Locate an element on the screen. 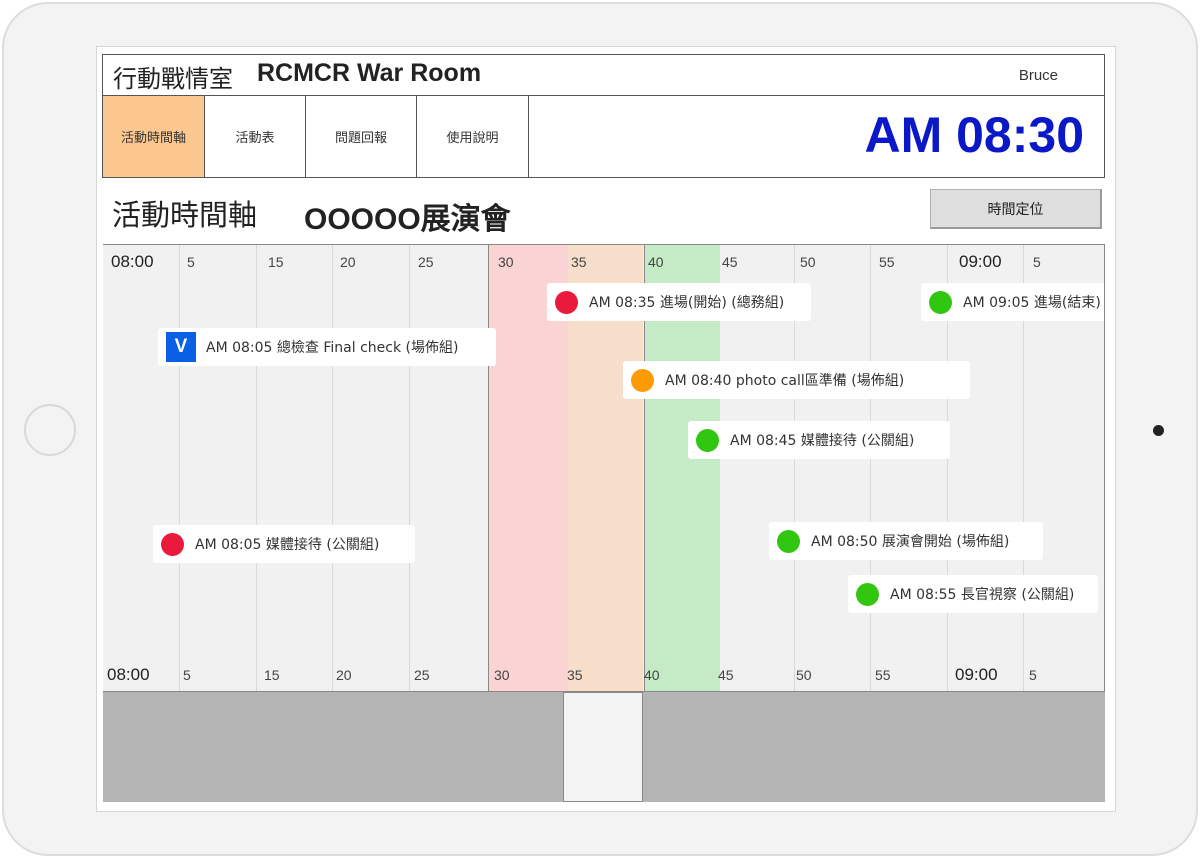 The image size is (1200, 858). event-text: AM 08:50 展演會開始 (場佈組) is located at coordinates (910, 542).